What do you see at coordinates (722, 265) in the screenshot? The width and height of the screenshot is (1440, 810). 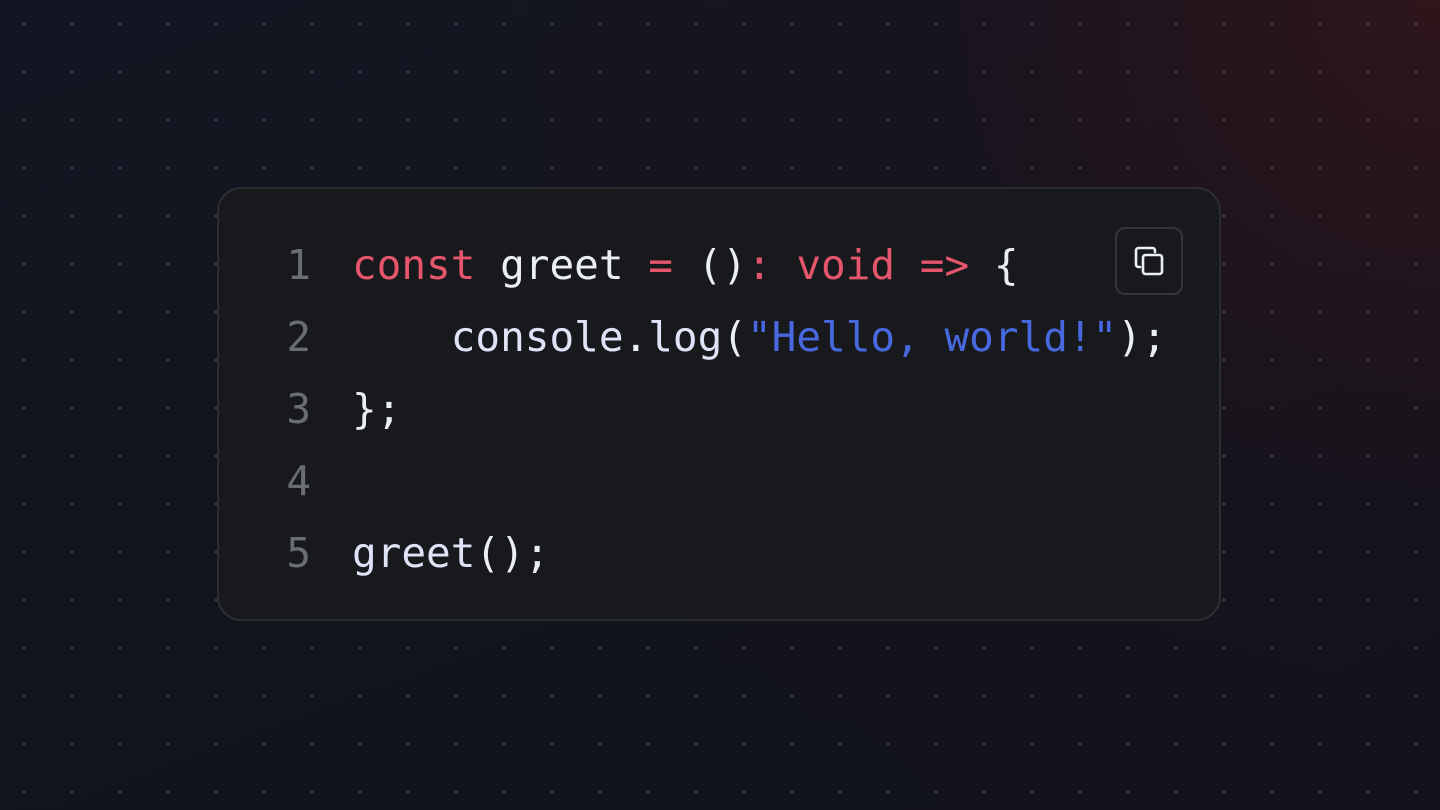 I see `code-token-punctuation: ()` at bounding box center [722, 265].